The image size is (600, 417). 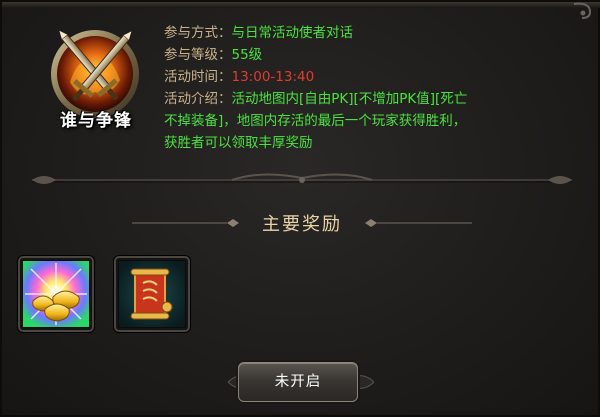 I want to click on intro-line-2: 不掉装备]，地图内存活的最后一个玩家获得胜利，, so click(x=315, y=121).